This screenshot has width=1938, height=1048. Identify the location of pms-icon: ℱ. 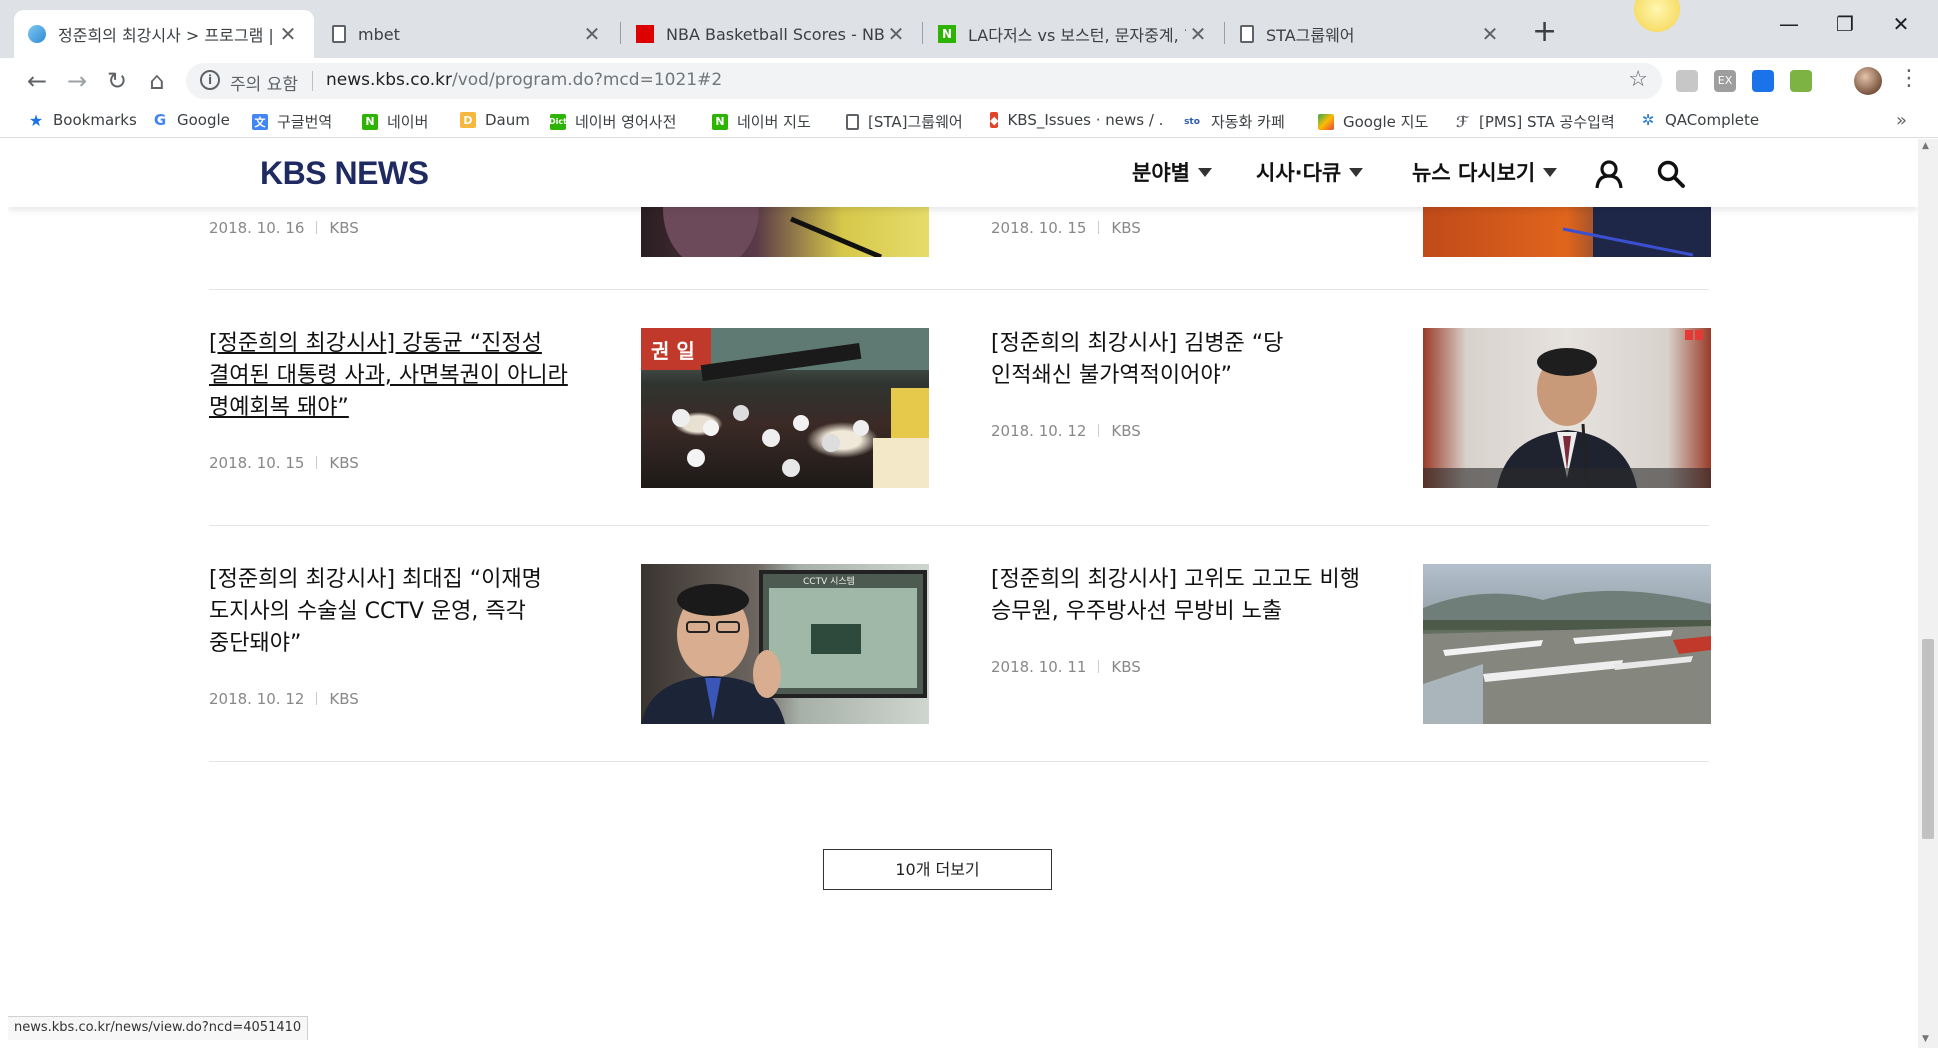
(1462, 121).